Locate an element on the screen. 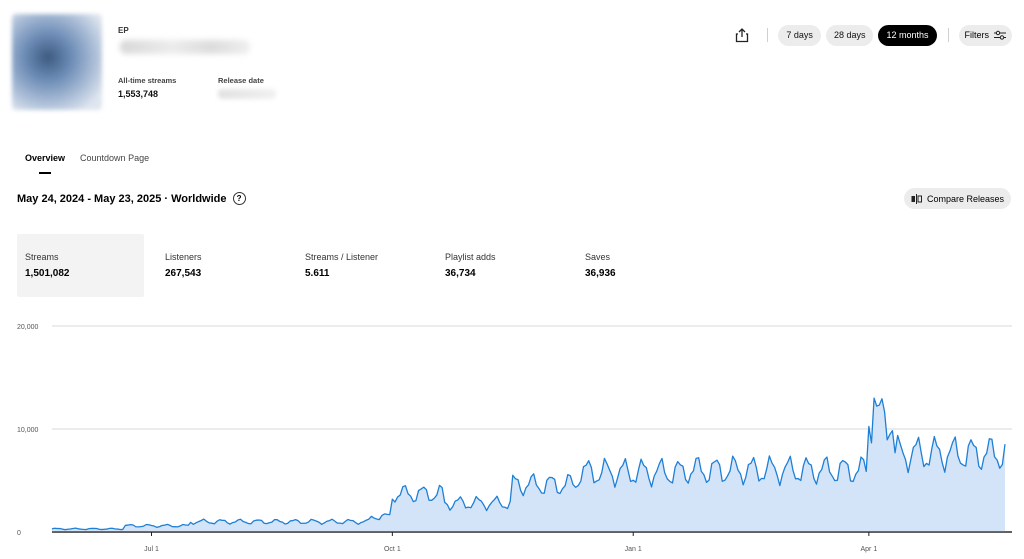 The image size is (1024, 559). x-tick-label: Jan 1 is located at coordinates (633, 549).